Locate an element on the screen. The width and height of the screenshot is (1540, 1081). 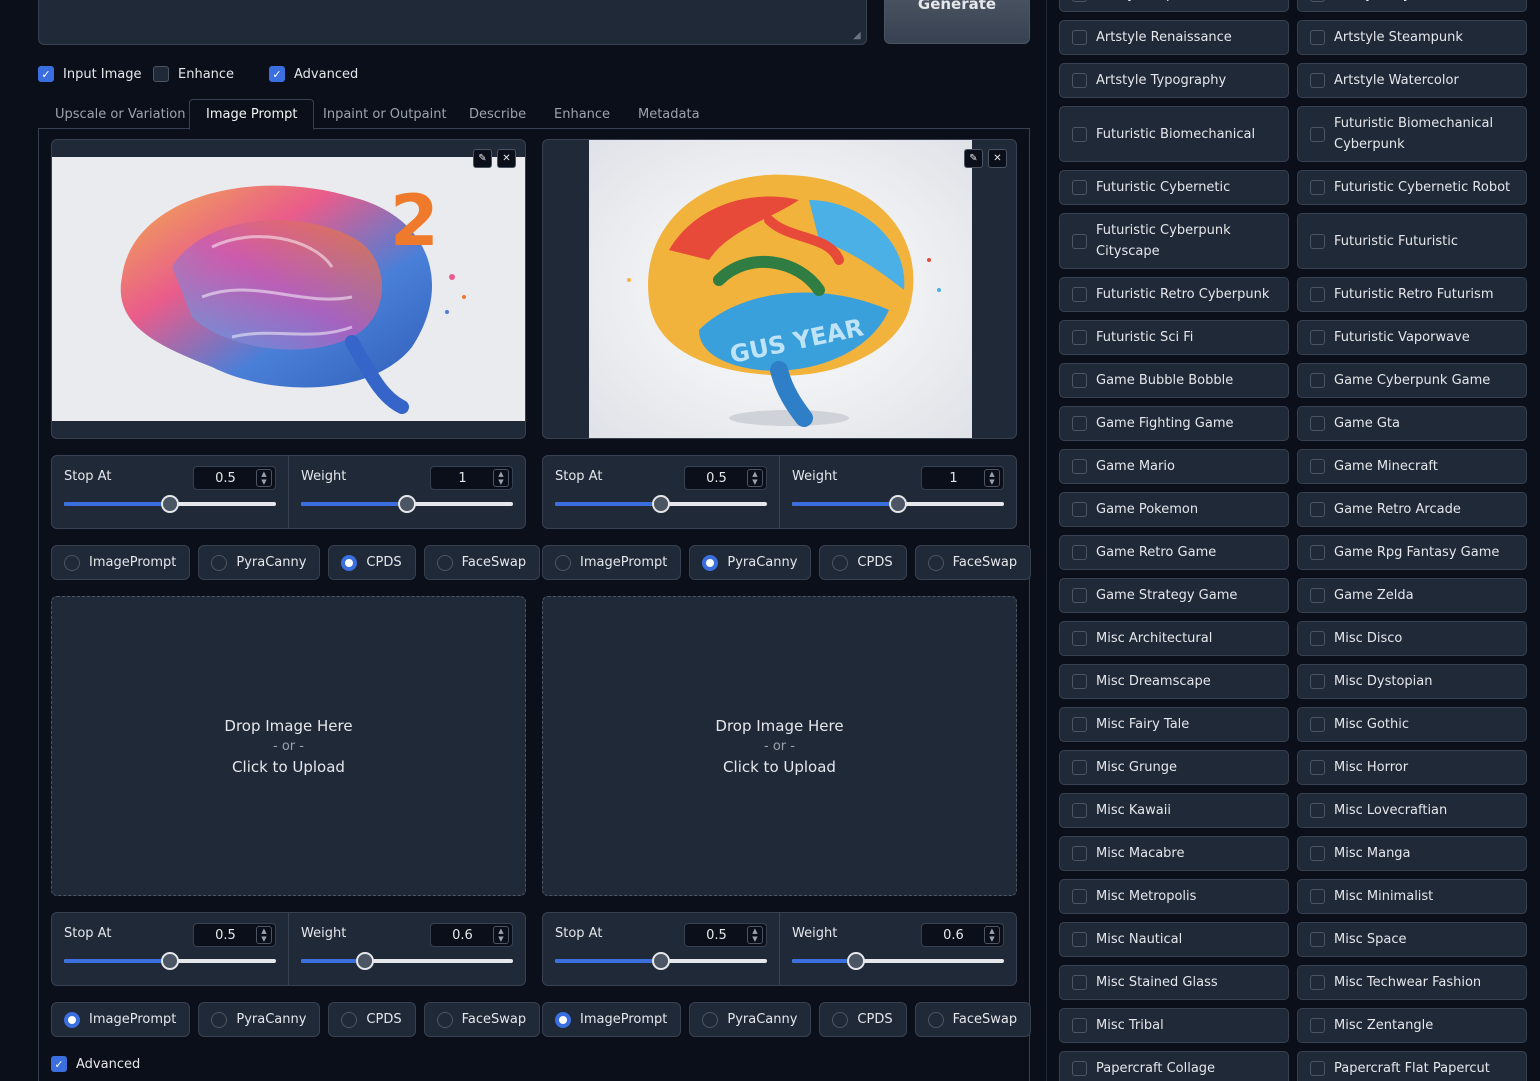
style-item-misc-macabre: Misc Macabre is located at coordinates (1174, 853).